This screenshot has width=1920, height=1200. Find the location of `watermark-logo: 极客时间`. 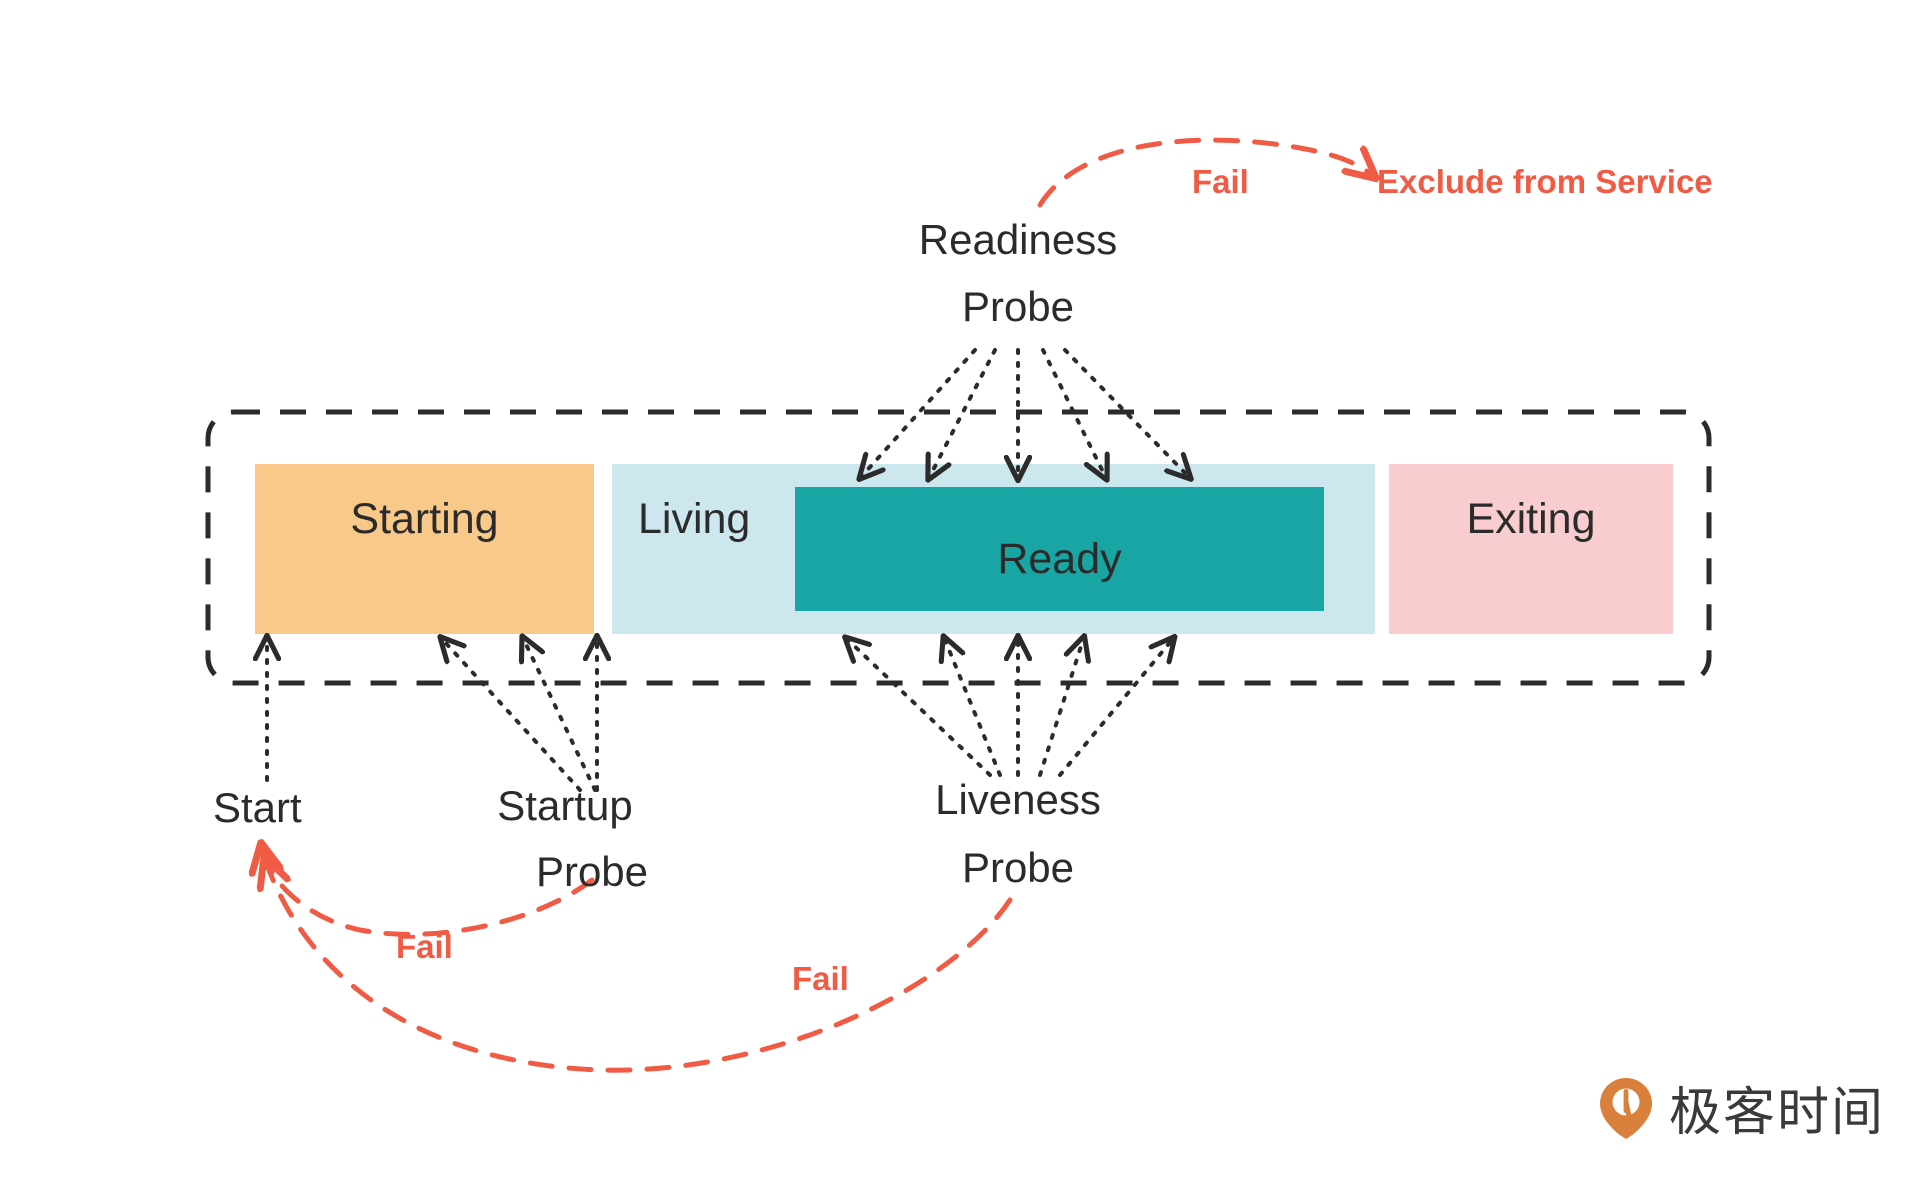

watermark-logo: 极客时间 is located at coordinates (1741, 1107).